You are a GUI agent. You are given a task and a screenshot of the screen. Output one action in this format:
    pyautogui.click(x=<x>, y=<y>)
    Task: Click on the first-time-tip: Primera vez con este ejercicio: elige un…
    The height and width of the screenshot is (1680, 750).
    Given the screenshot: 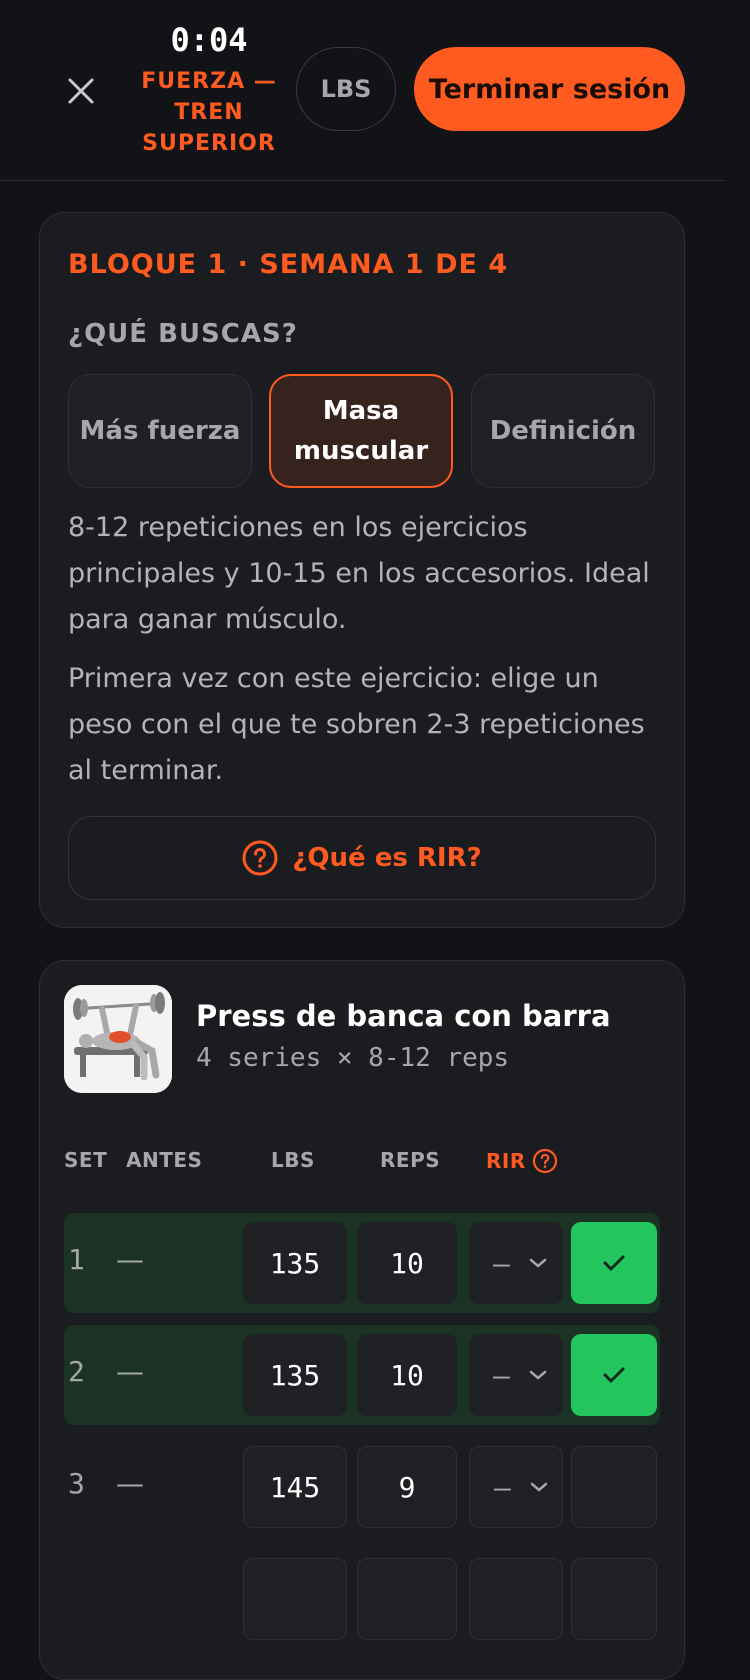 What is the action you would take?
    pyautogui.click(x=356, y=724)
    